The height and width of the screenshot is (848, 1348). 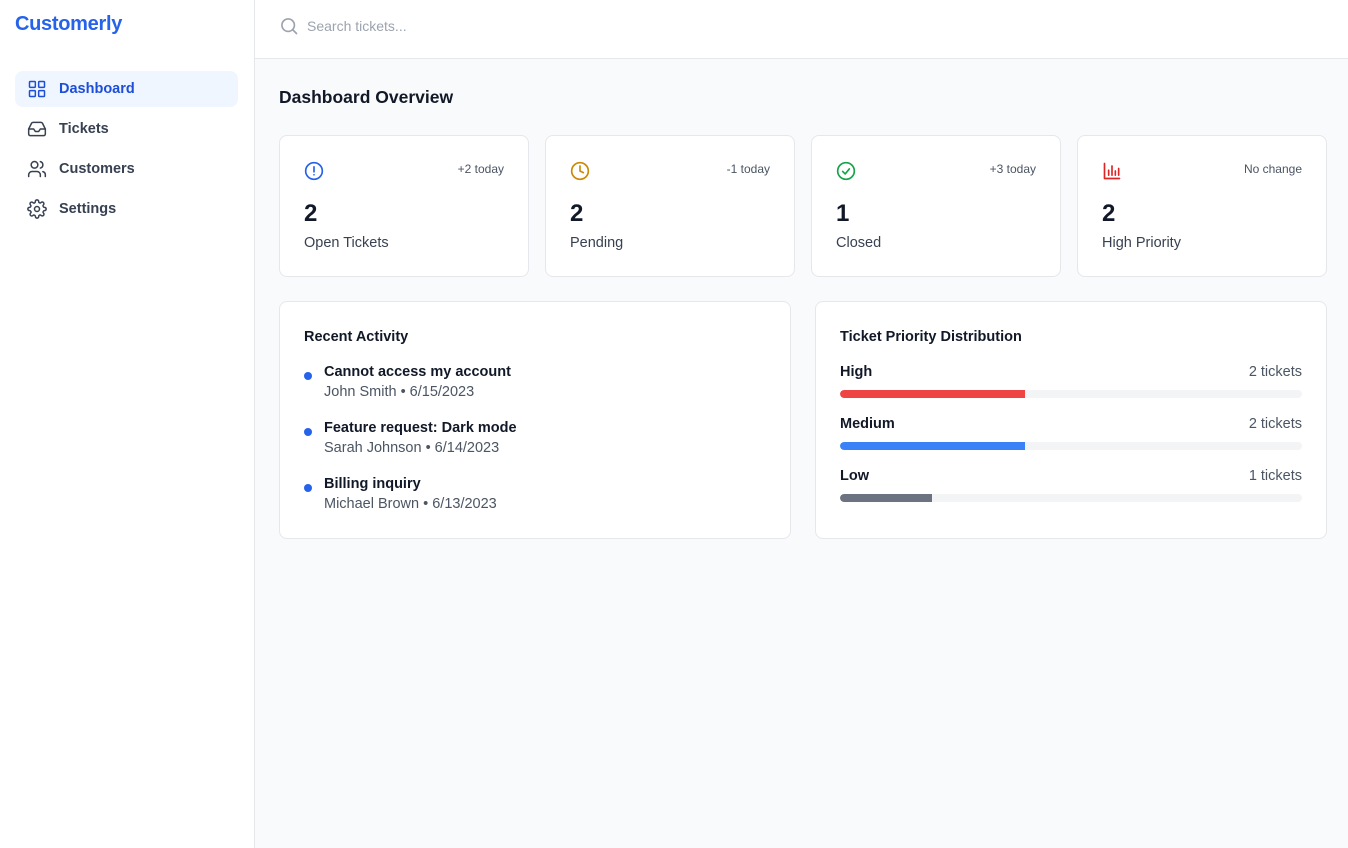 What do you see at coordinates (372, 484) in the screenshot?
I see `activity-title: Billing inquiry` at bounding box center [372, 484].